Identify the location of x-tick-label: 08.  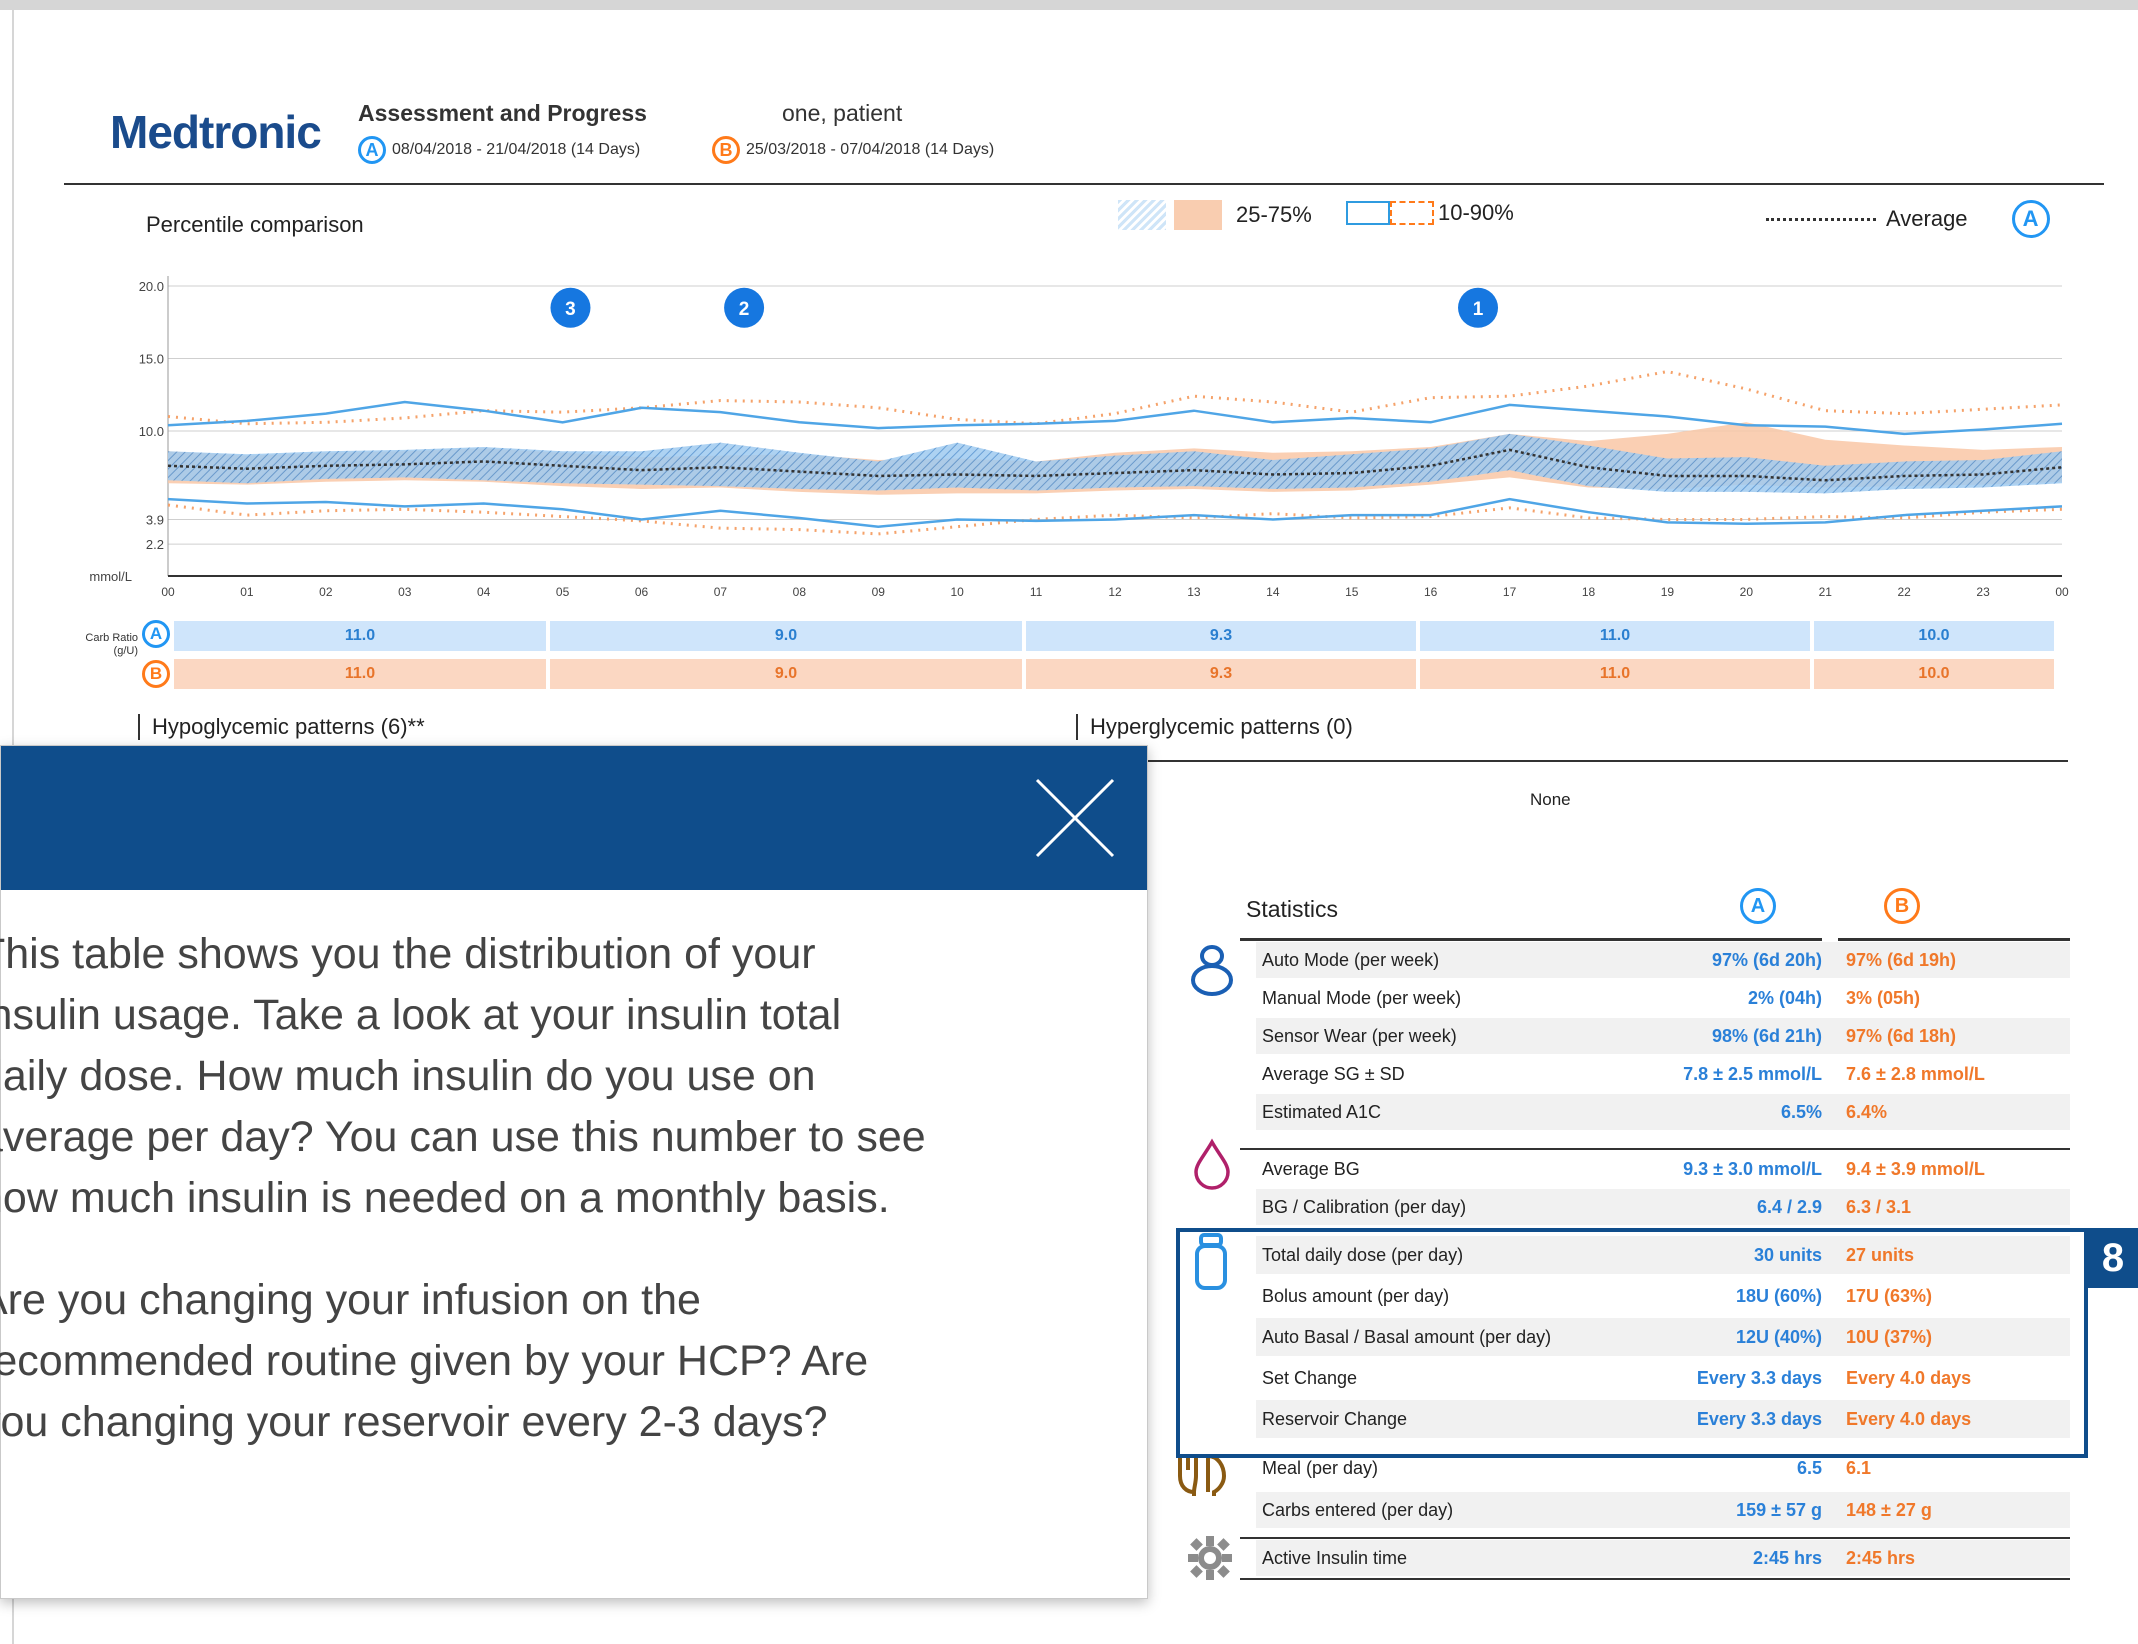
(800, 592).